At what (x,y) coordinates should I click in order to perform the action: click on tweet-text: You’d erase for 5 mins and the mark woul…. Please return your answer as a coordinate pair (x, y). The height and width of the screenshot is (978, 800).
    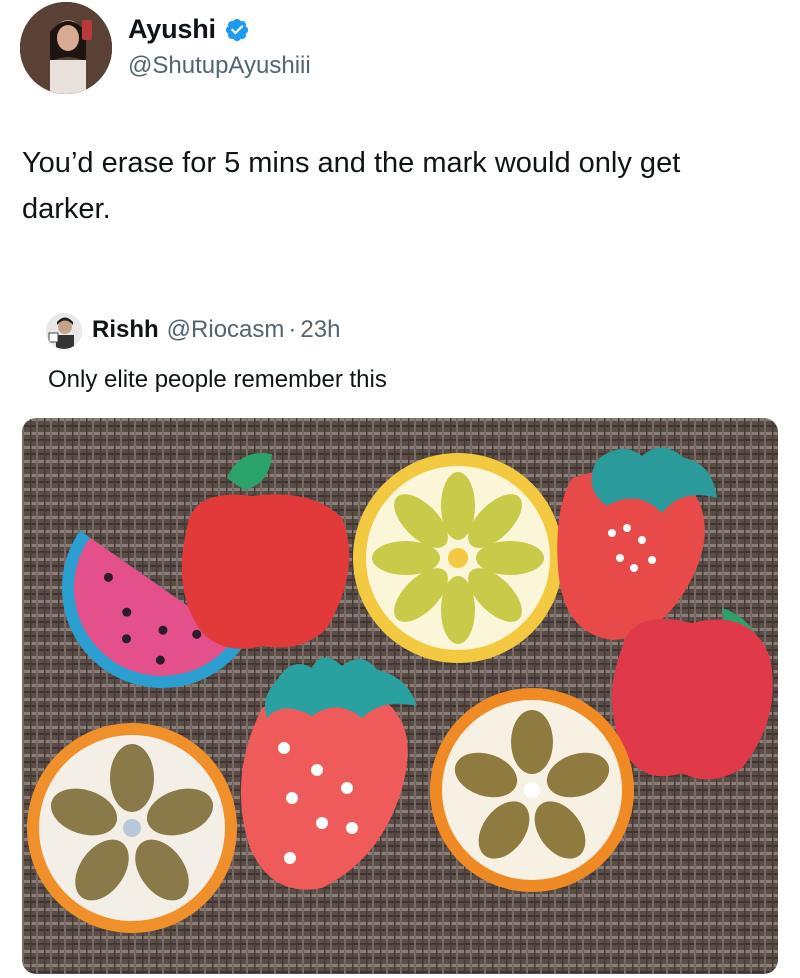
    Looking at the image, I should click on (351, 186).